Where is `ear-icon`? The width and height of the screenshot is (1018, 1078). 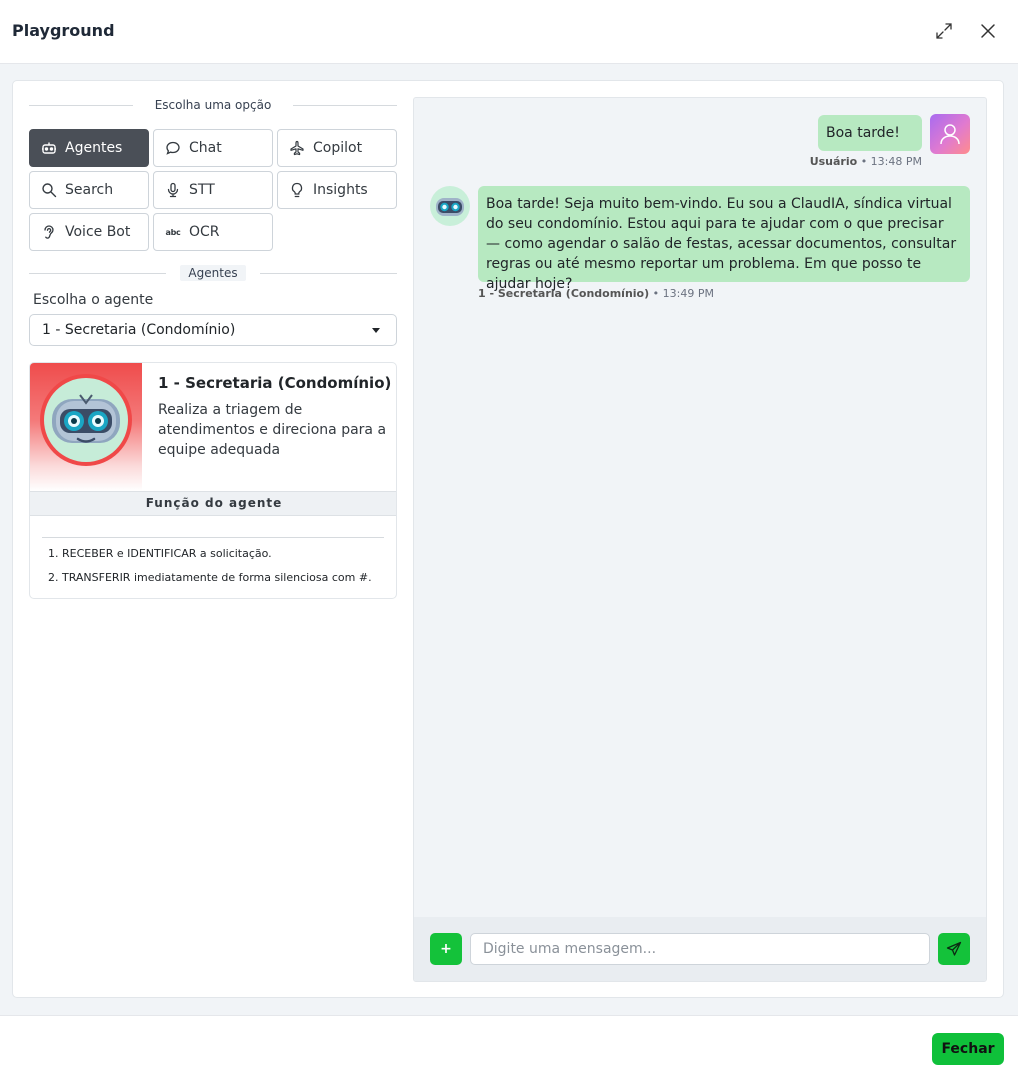 ear-icon is located at coordinates (49, 232).